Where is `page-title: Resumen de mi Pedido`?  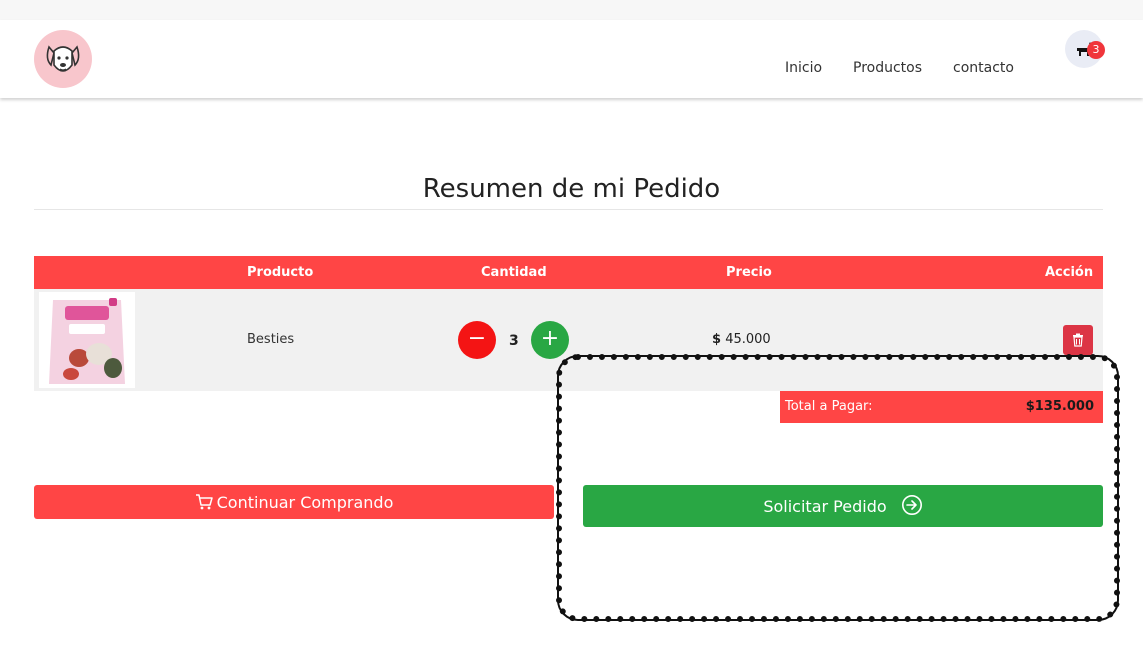
page-title: Resumen de mi Pedido is located at coordinates (571, 189).